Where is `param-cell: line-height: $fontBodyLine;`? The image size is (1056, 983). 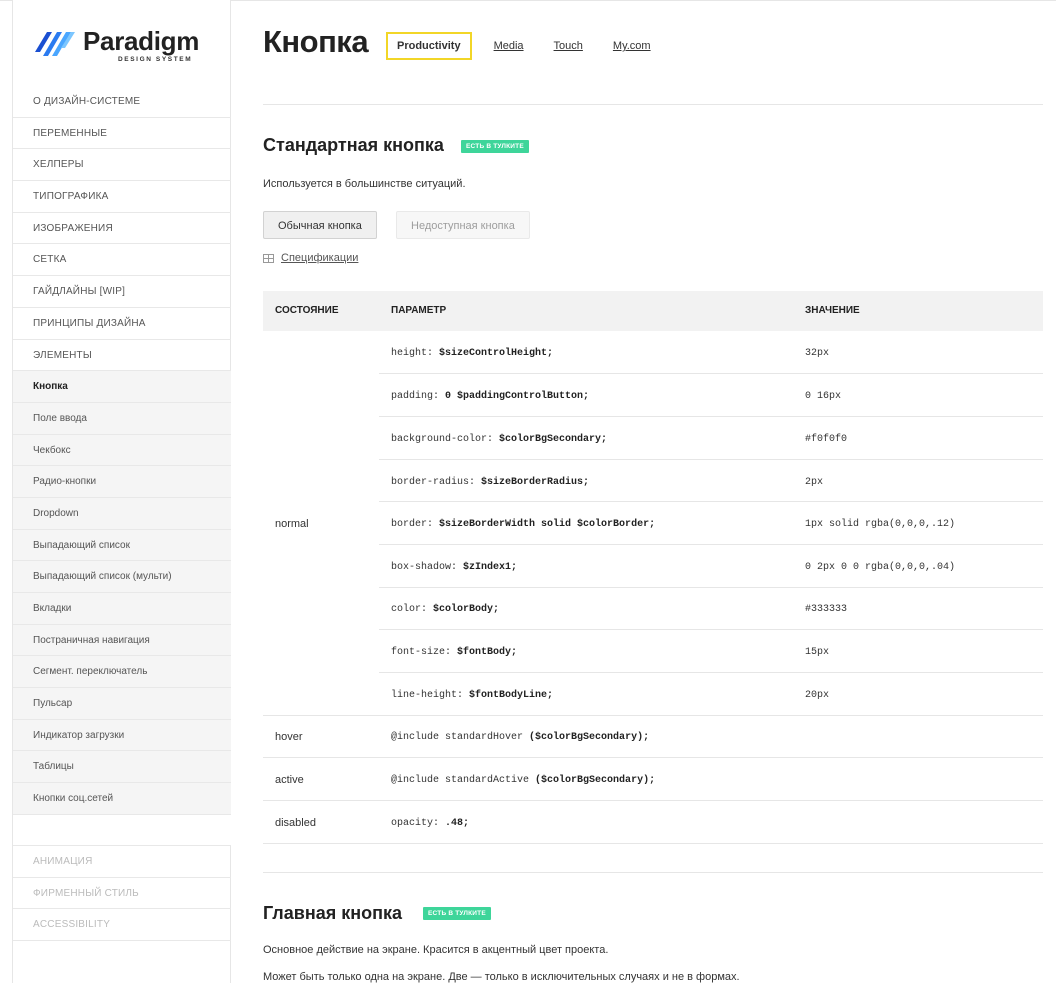 param-cell: line-height: $fontBodyLine; is located at coordinates (472, 695).